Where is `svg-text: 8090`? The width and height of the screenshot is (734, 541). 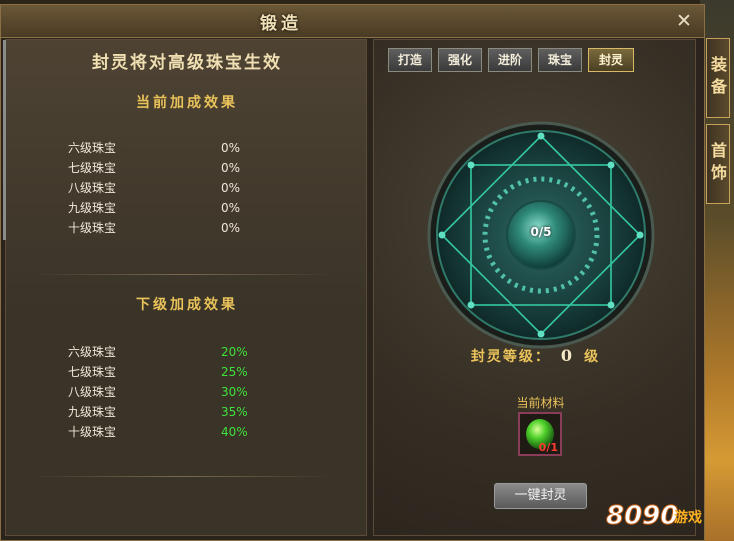
svg-text: 8090 is located at coordinates (642, 516).